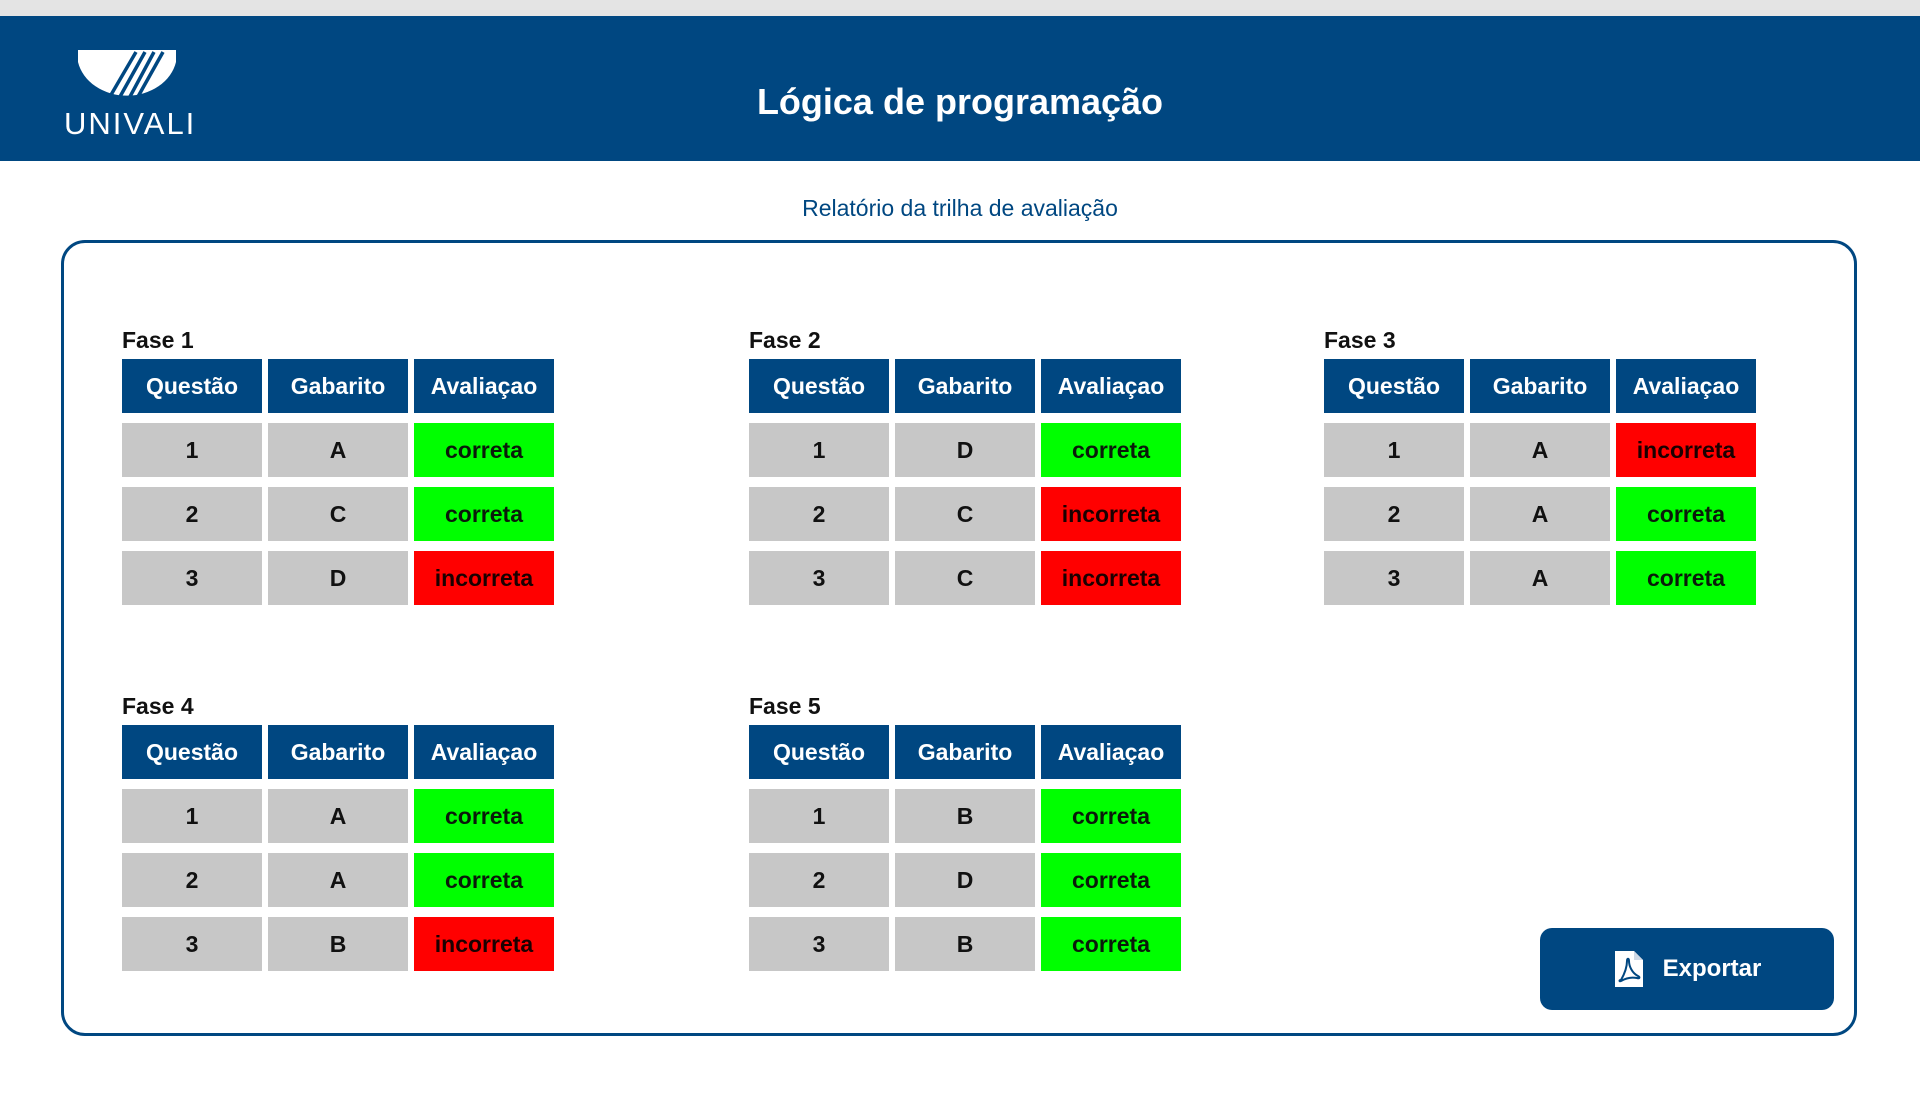  What do you see at coordinates (158, 340) in the screenshot?
I see `phase-title: Fase 1` at bounding box center [158, 340].